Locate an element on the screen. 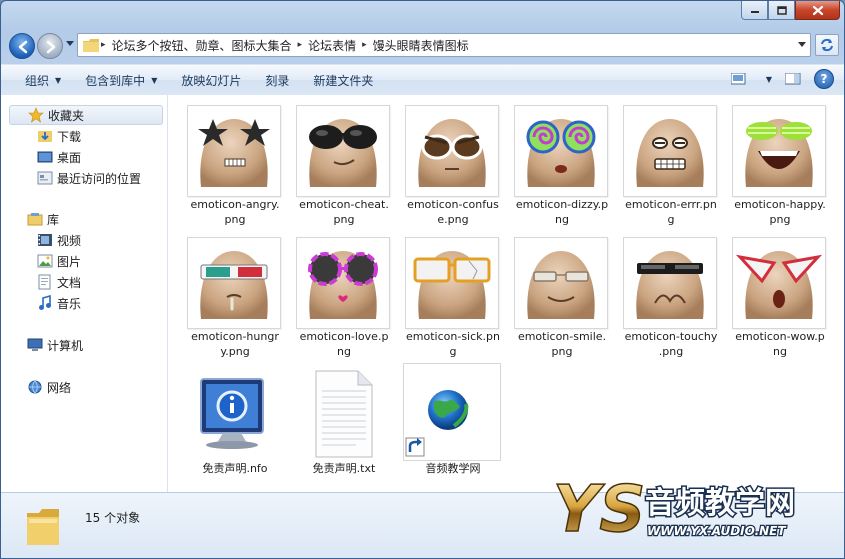 This screenshot has width=845, height=559. file-item-emoticon-wow: emoticon-wow.p ng is located at coordinates (780, 294).